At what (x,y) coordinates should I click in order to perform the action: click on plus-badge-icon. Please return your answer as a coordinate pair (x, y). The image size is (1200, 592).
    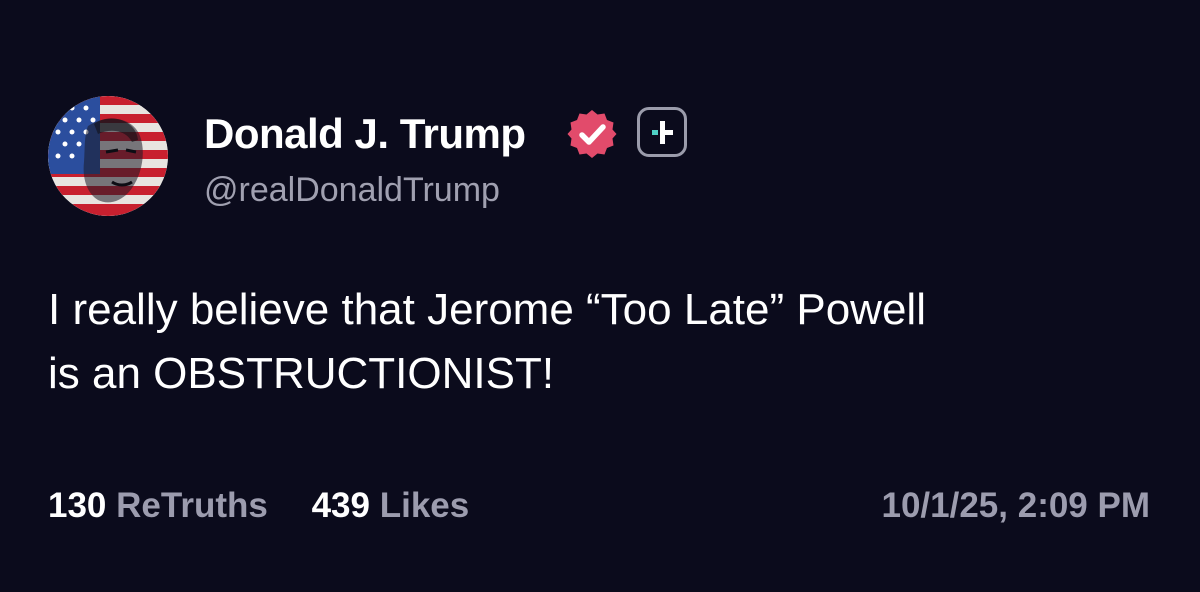
    Looking at the image, I should click on (662, 132).